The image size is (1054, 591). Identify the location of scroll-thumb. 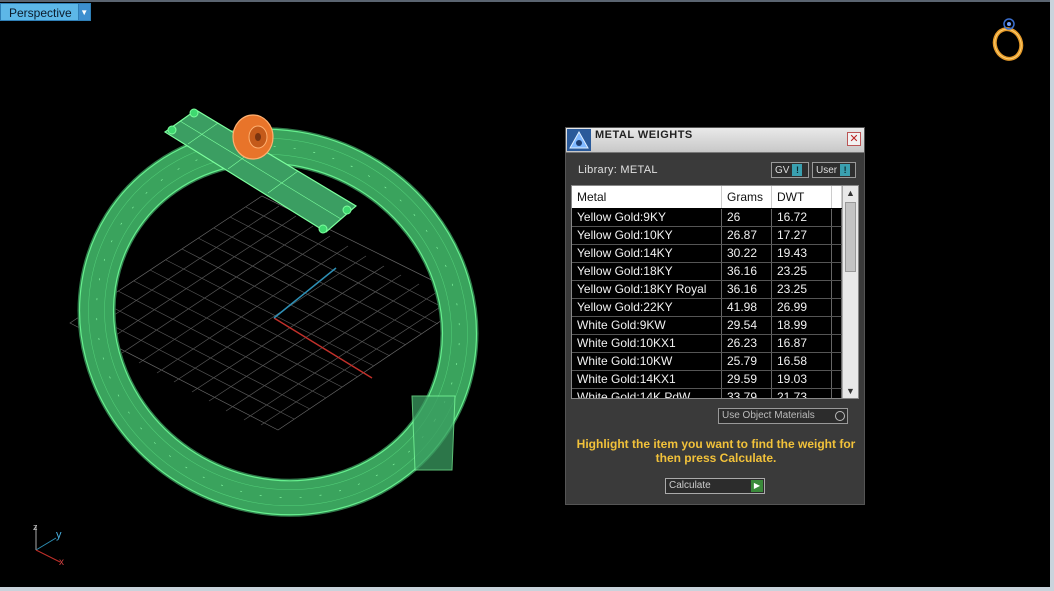
(850, 237).